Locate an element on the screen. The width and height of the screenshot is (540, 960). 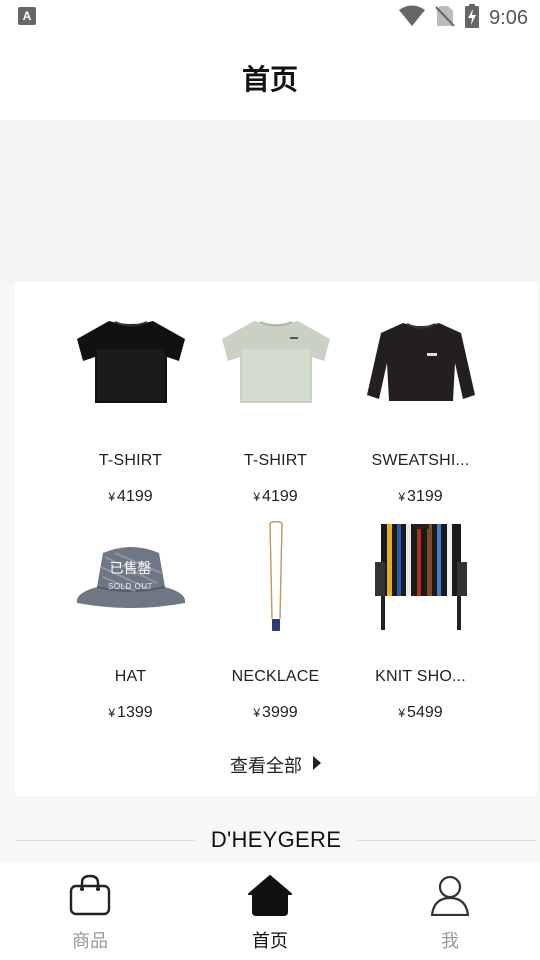
no-sim-icon is located at coordinates (445, 18).